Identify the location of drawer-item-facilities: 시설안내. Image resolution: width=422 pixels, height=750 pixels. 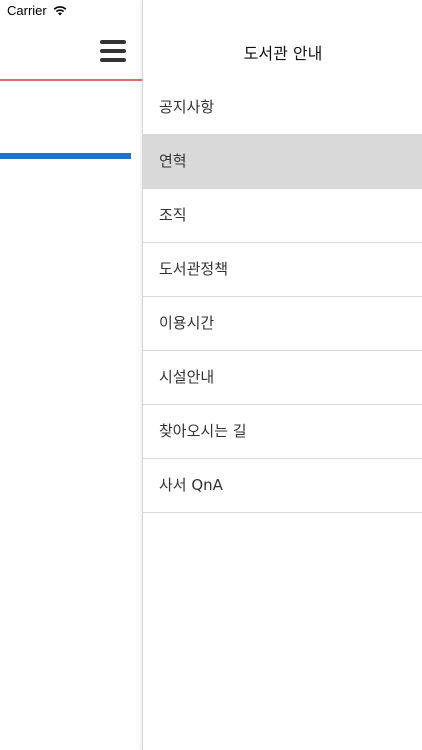
(282, 378).